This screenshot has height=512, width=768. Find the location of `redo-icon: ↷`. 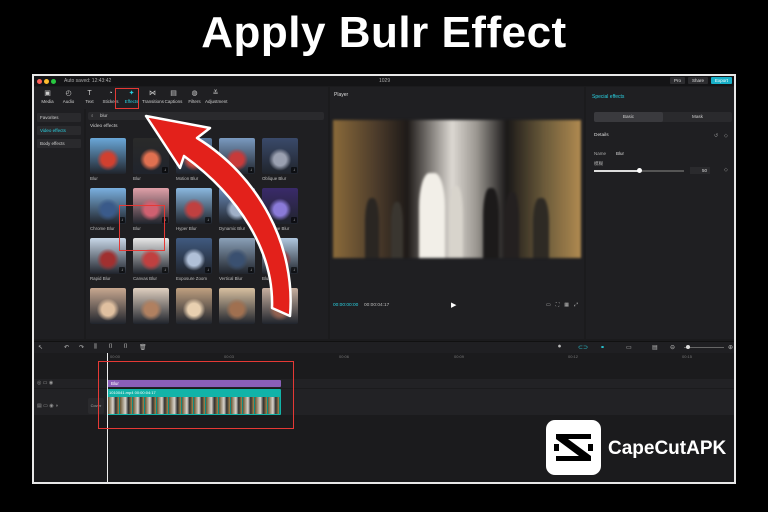

redo-icon: ↷ is located at coordinates (81, 347).